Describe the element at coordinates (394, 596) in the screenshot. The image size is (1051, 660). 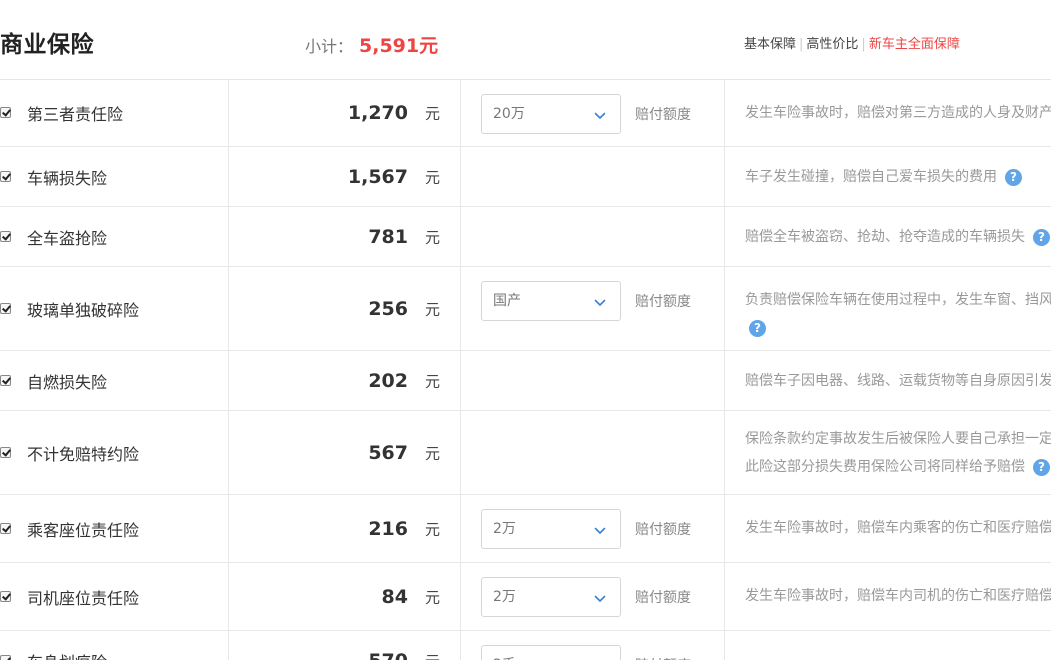
I see `coverage-price: 84` at that location.